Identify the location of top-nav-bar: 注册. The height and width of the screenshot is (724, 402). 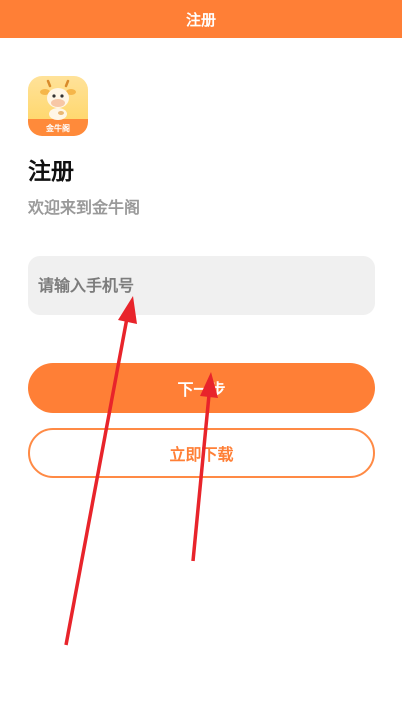
(201, 19).